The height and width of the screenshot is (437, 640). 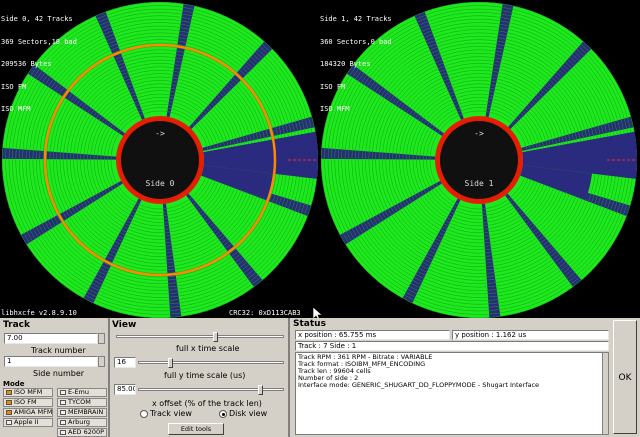 What do you see at coordinates (51, 361) in the screenshot?
I see `side-number-input: 1` at bounding box center [51, 361].